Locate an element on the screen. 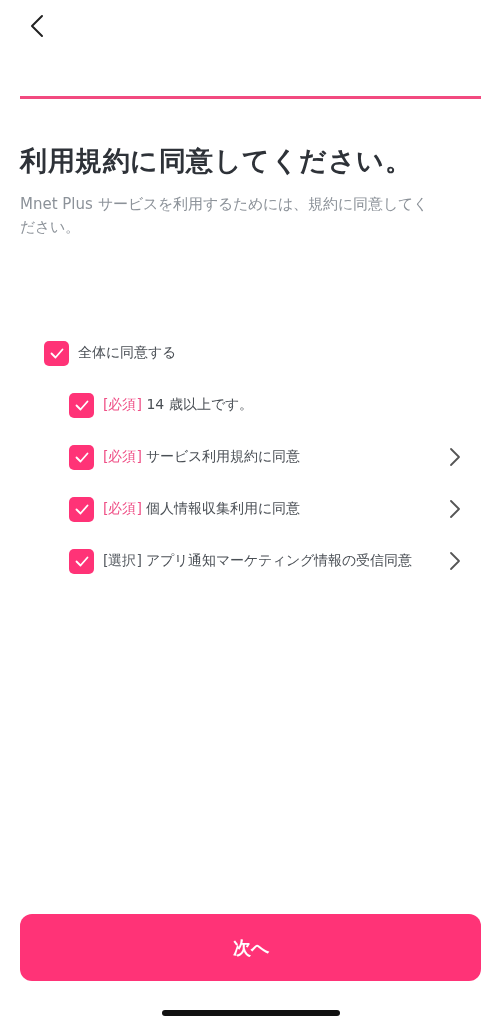  page-title: 利用規約に同意してください。 is located at coordinates (216, 161).